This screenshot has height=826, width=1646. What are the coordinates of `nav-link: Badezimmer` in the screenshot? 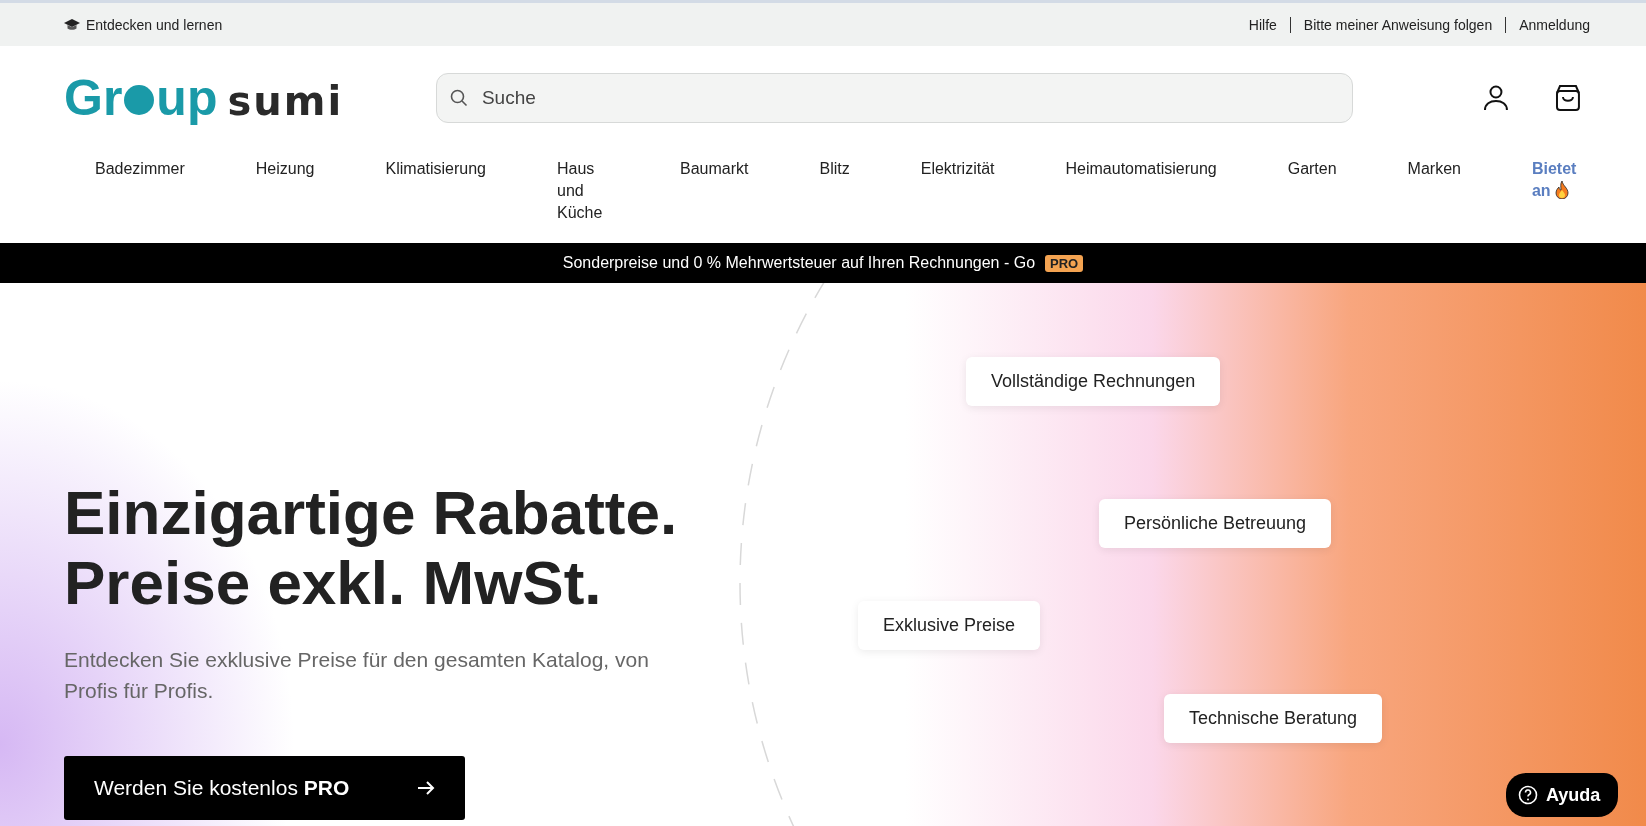 It's located at (140, 200).